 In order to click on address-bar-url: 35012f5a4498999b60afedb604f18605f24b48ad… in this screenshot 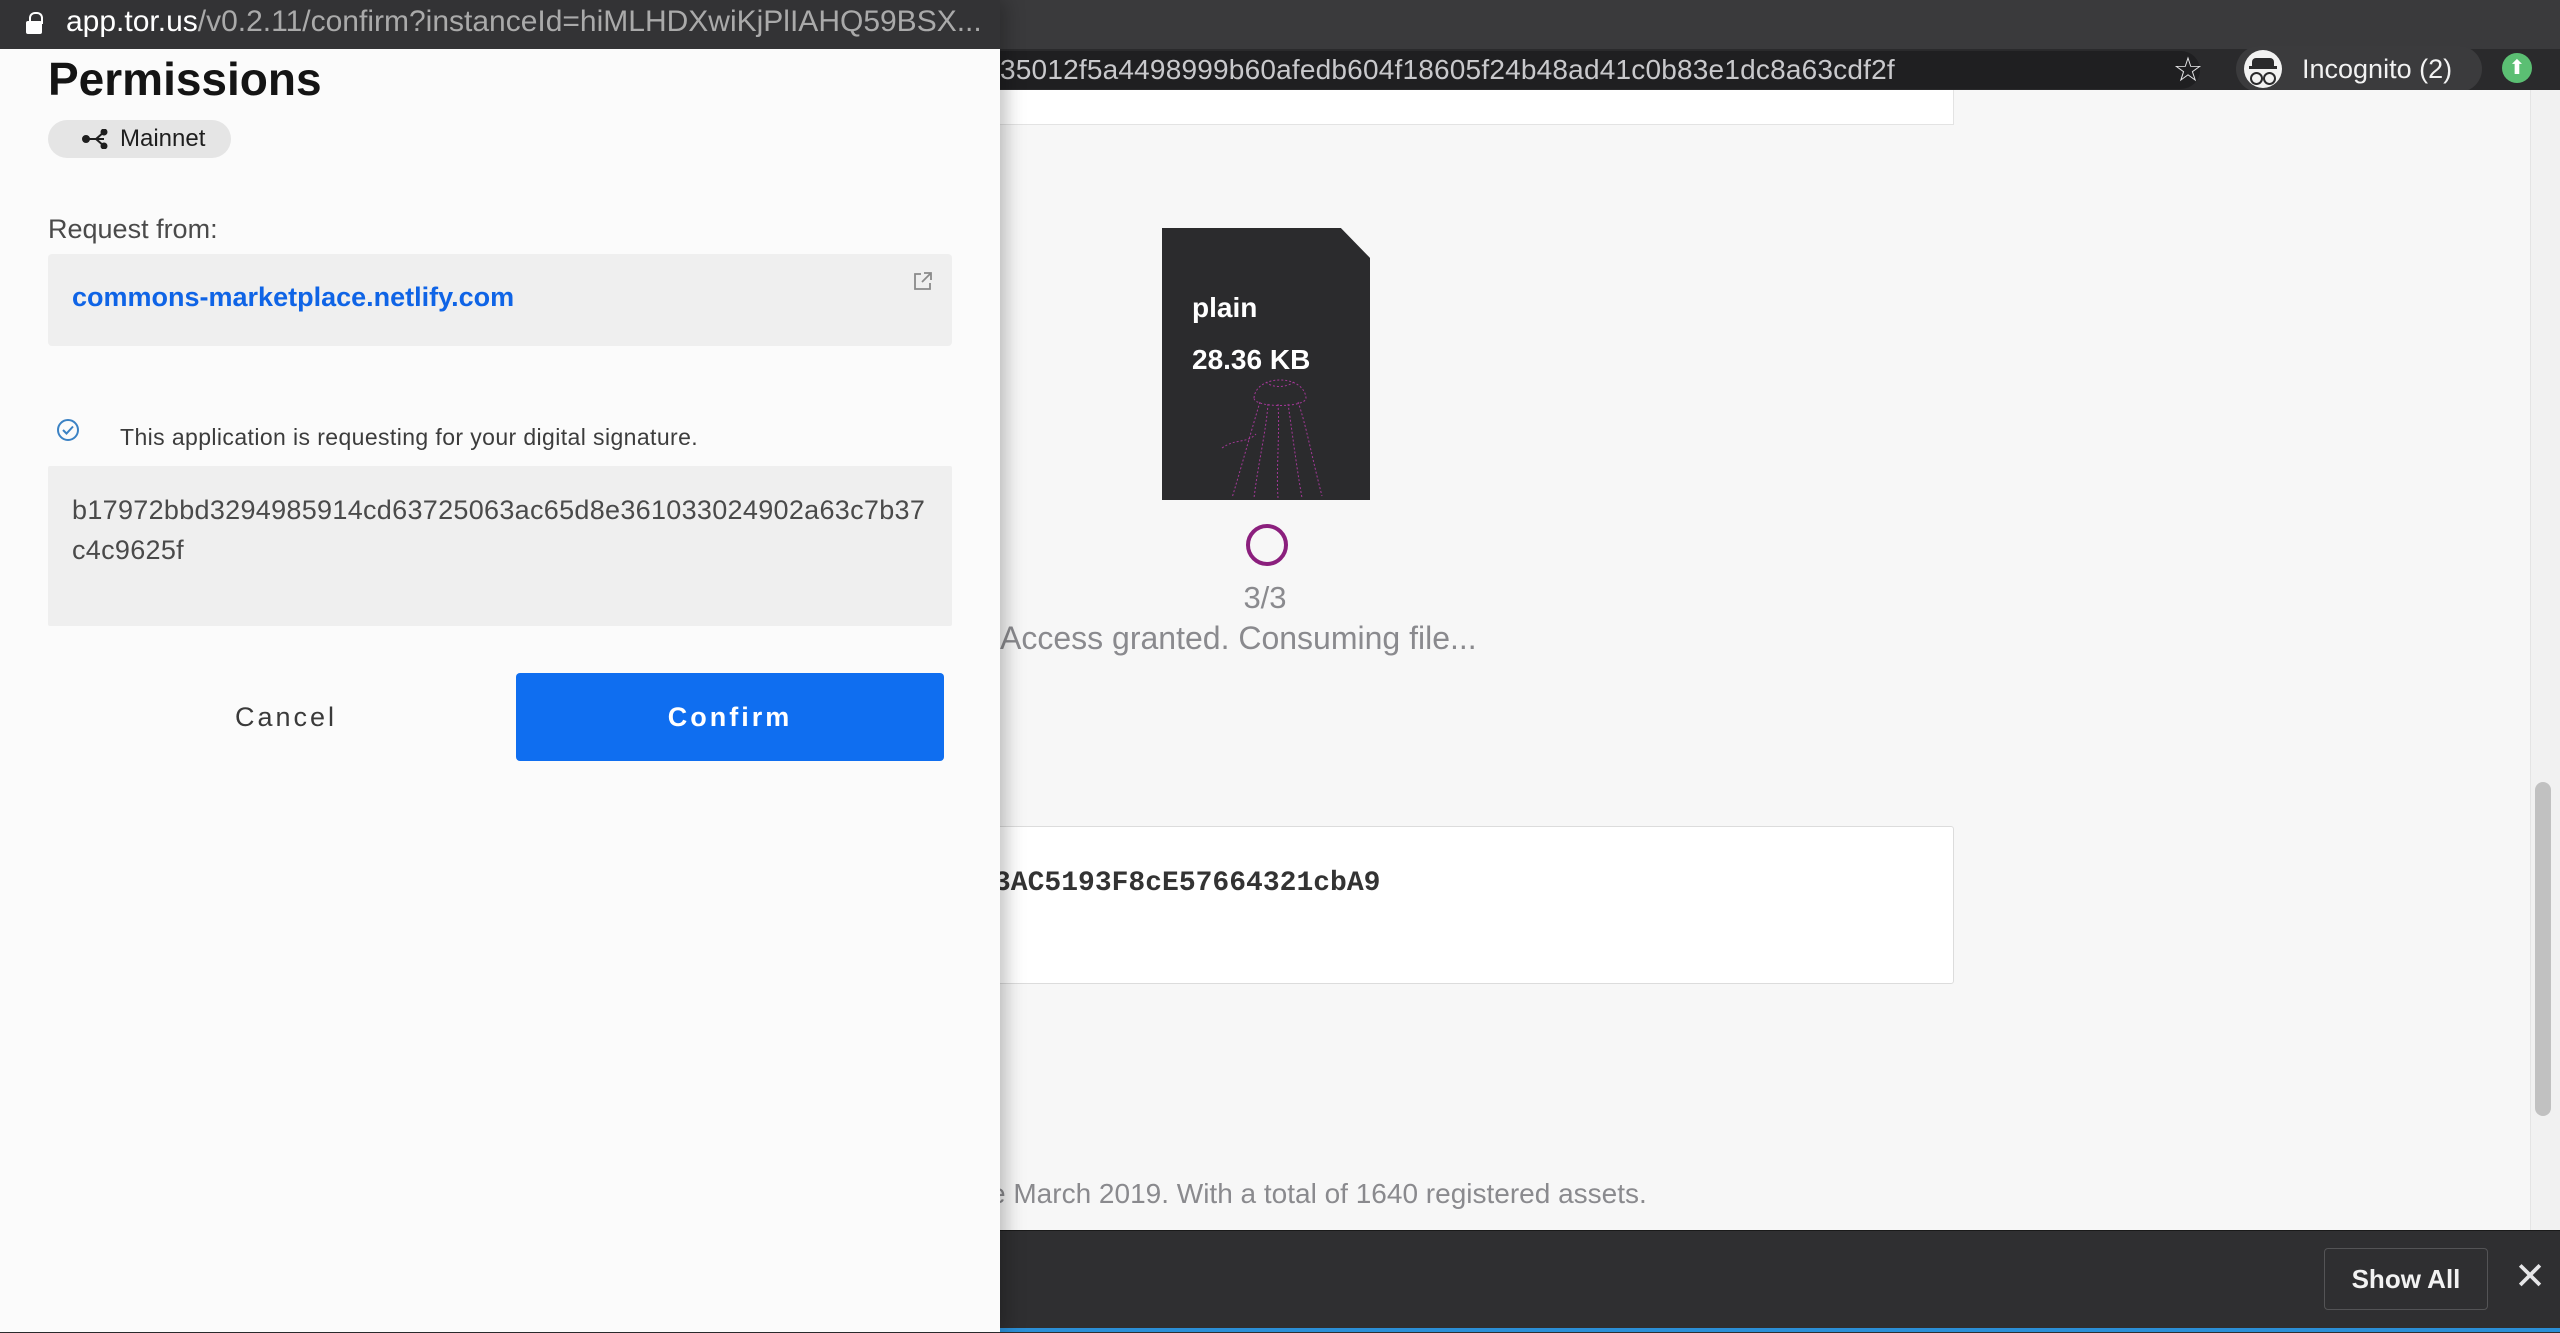, I will do `click(1447, 70)`.